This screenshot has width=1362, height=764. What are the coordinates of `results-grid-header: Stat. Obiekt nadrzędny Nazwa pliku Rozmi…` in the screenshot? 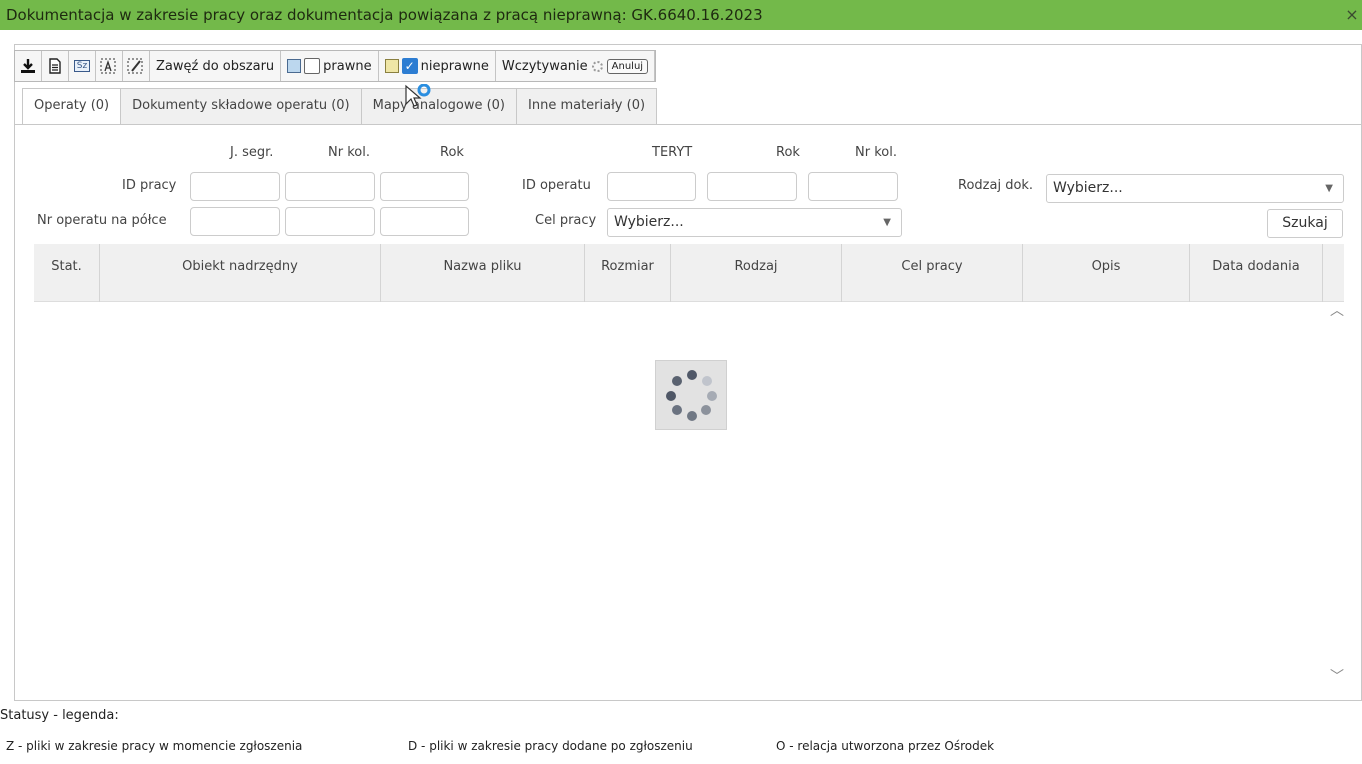 It's located at (689, 273).